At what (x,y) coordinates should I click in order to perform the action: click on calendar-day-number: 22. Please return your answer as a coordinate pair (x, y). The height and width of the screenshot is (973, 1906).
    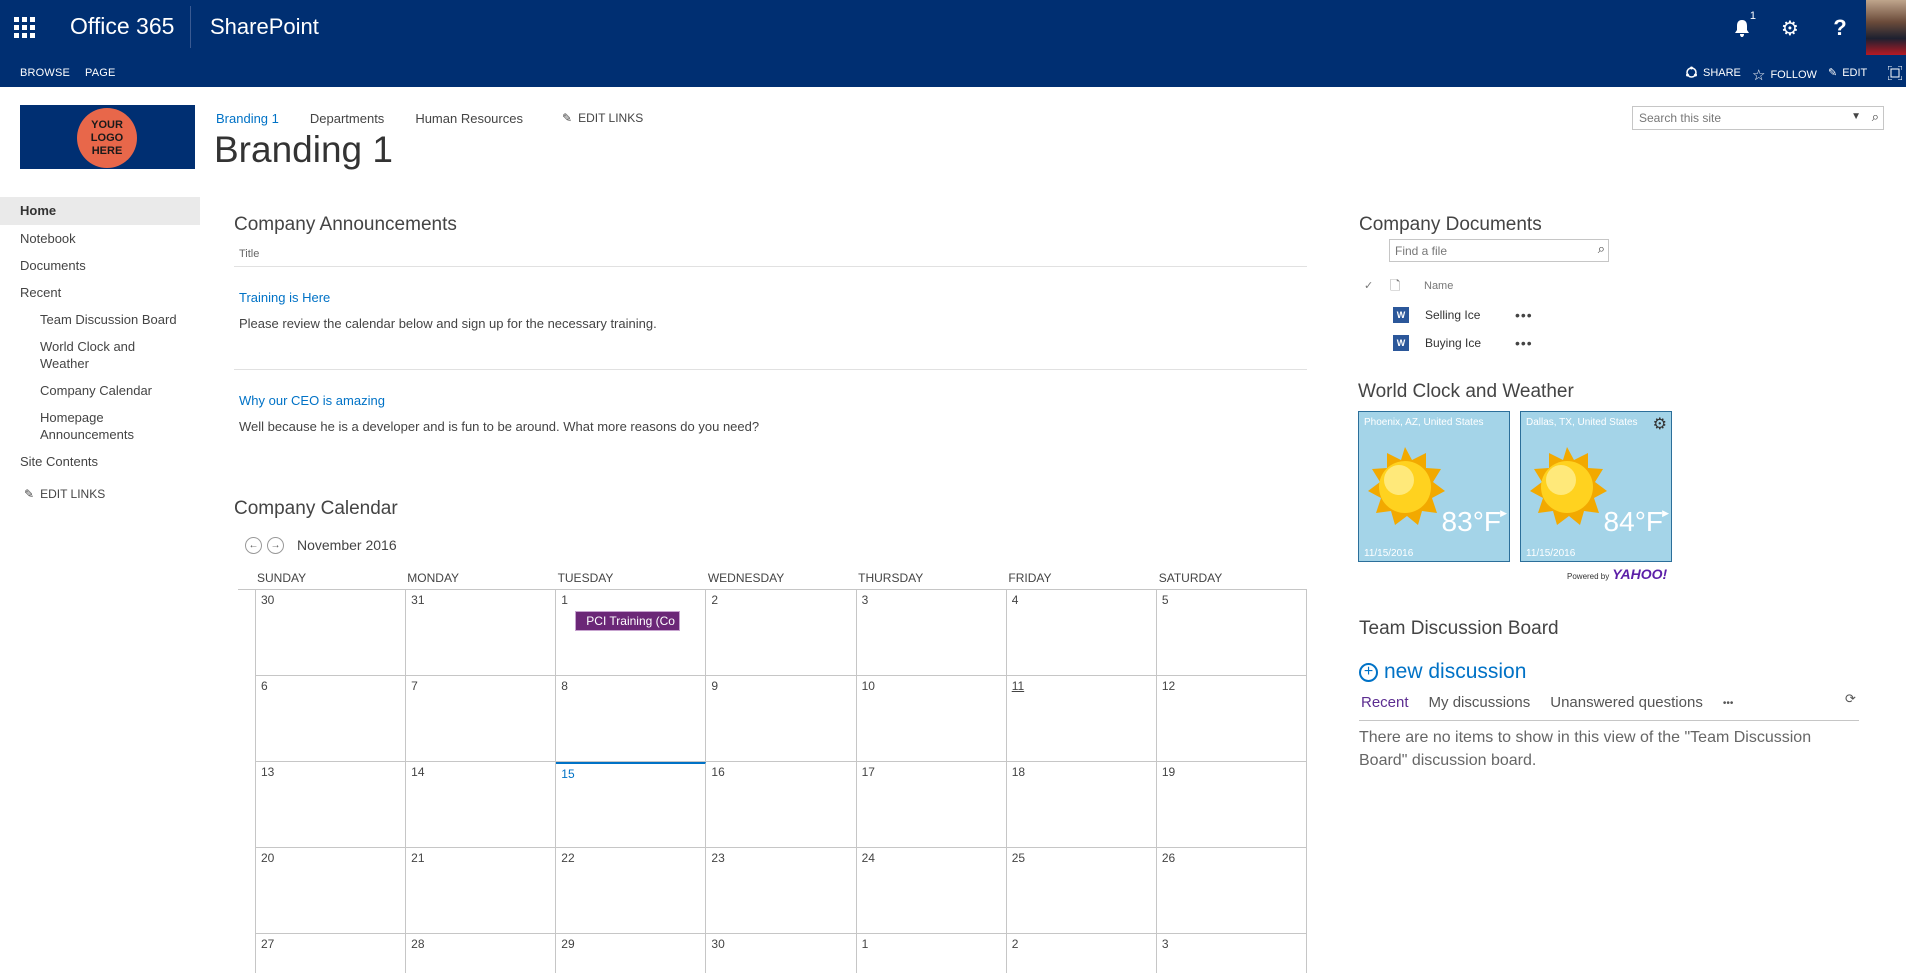
    Looking at the image, I should click on (567, 858).